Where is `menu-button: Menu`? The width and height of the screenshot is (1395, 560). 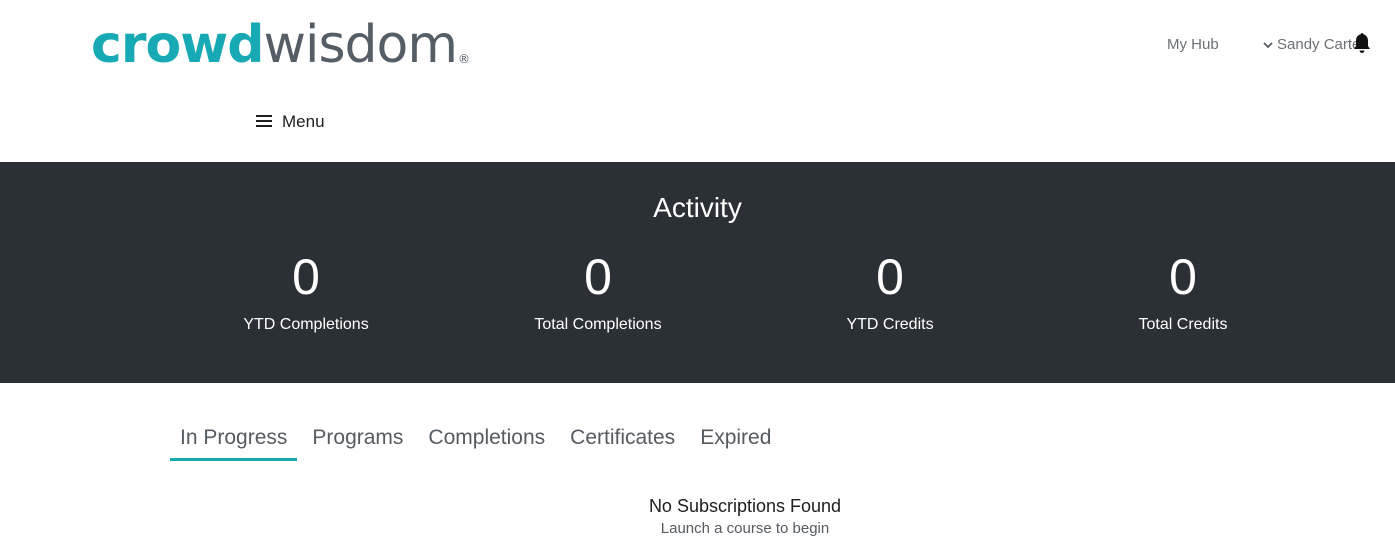 menu-button: Menu is located at coordinates (290, 122).